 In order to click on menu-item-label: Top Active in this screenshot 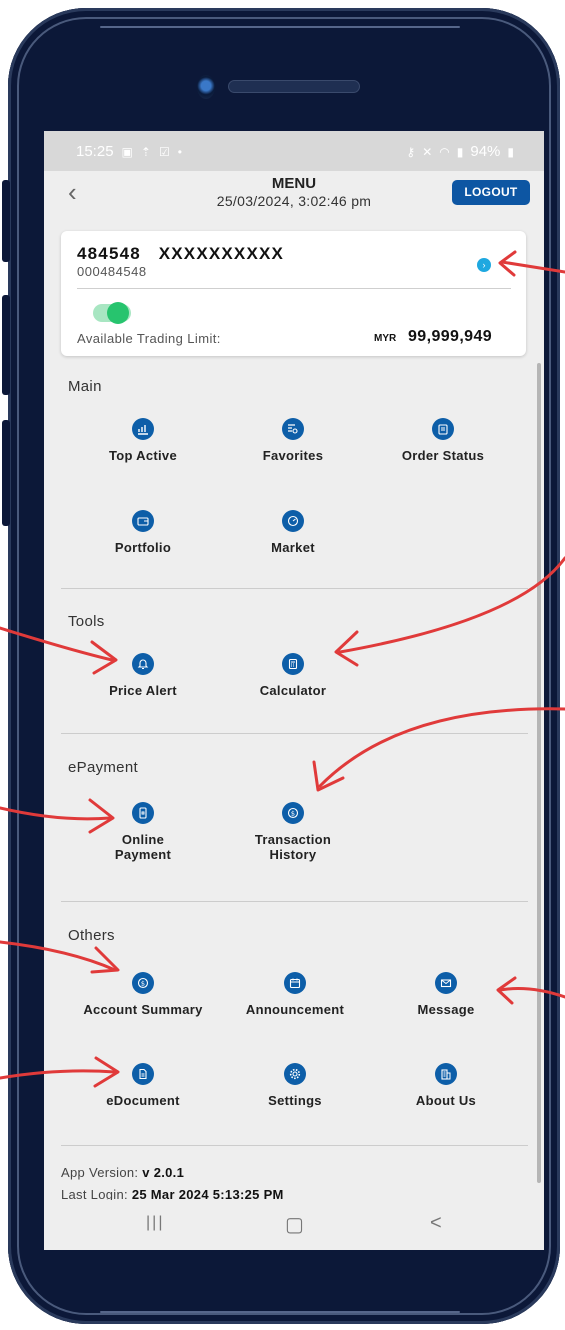, I will do `click(142, 455)`.